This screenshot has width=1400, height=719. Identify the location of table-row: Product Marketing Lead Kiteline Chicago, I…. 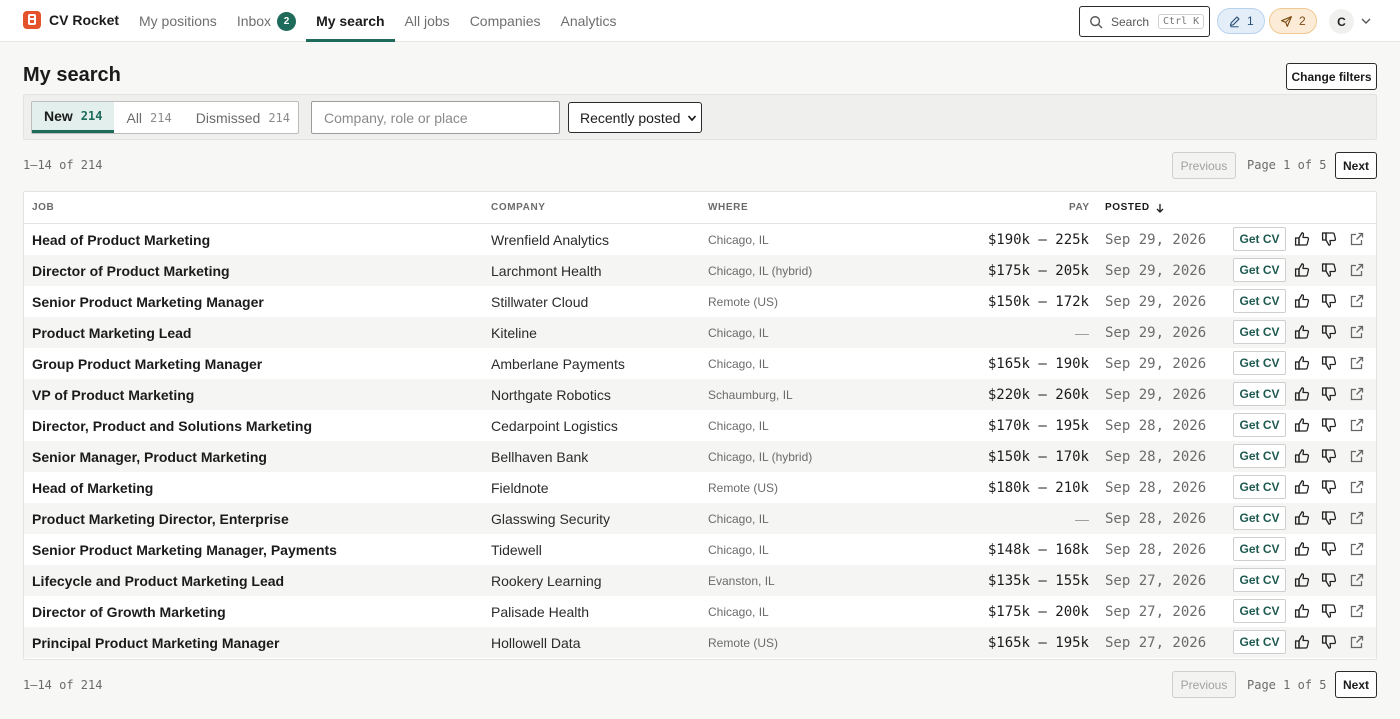
(700, 332).